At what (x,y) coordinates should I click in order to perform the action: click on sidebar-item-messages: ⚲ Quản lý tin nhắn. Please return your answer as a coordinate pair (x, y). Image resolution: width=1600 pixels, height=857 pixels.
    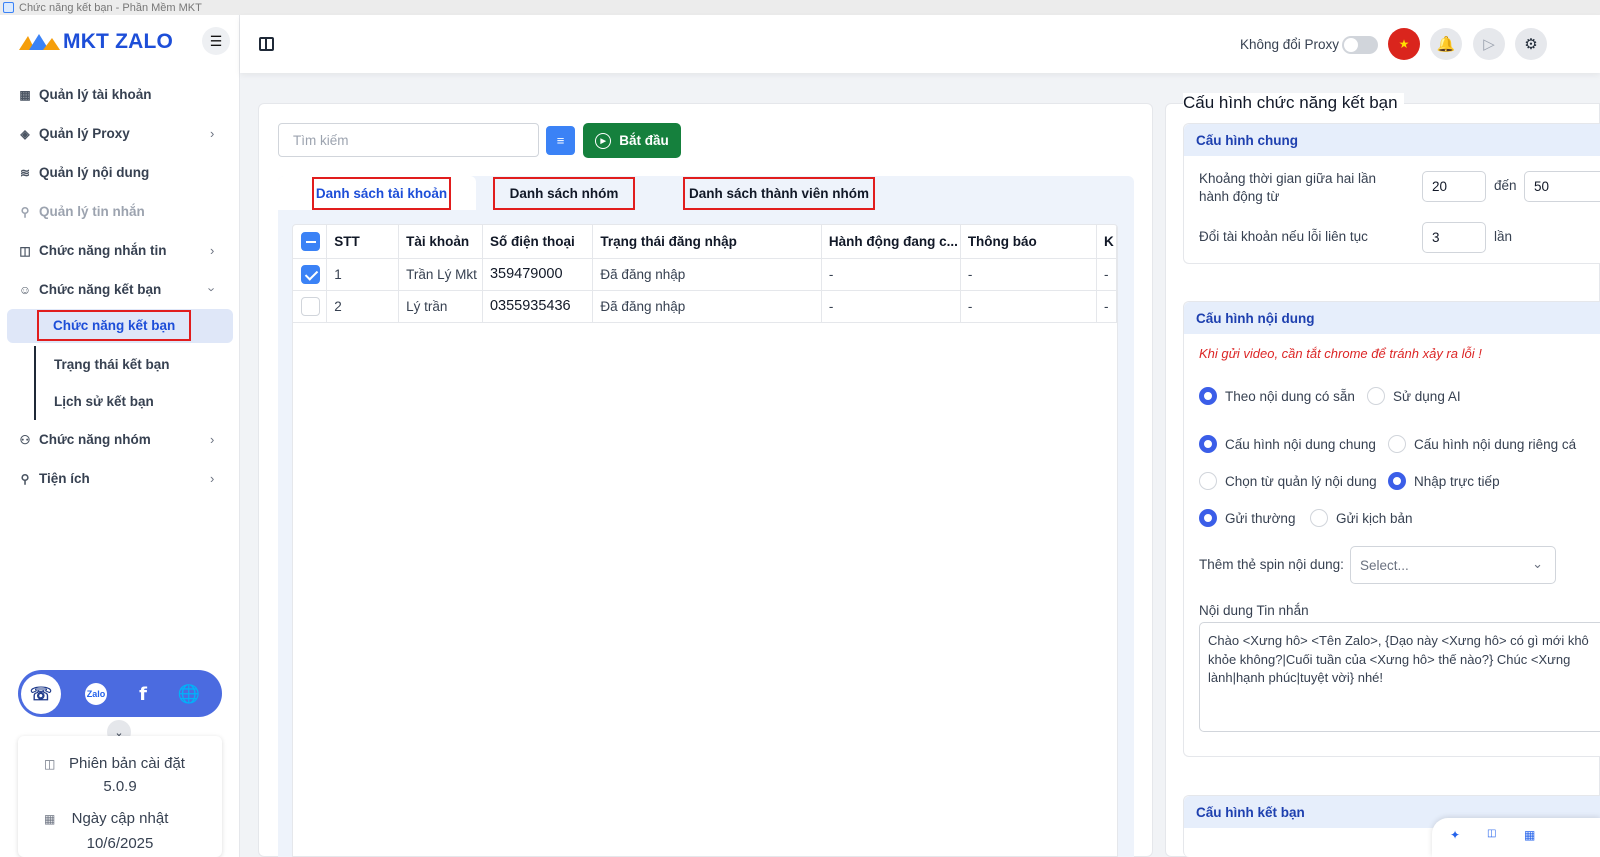
    Looking at the image, I should click on (120, 211).